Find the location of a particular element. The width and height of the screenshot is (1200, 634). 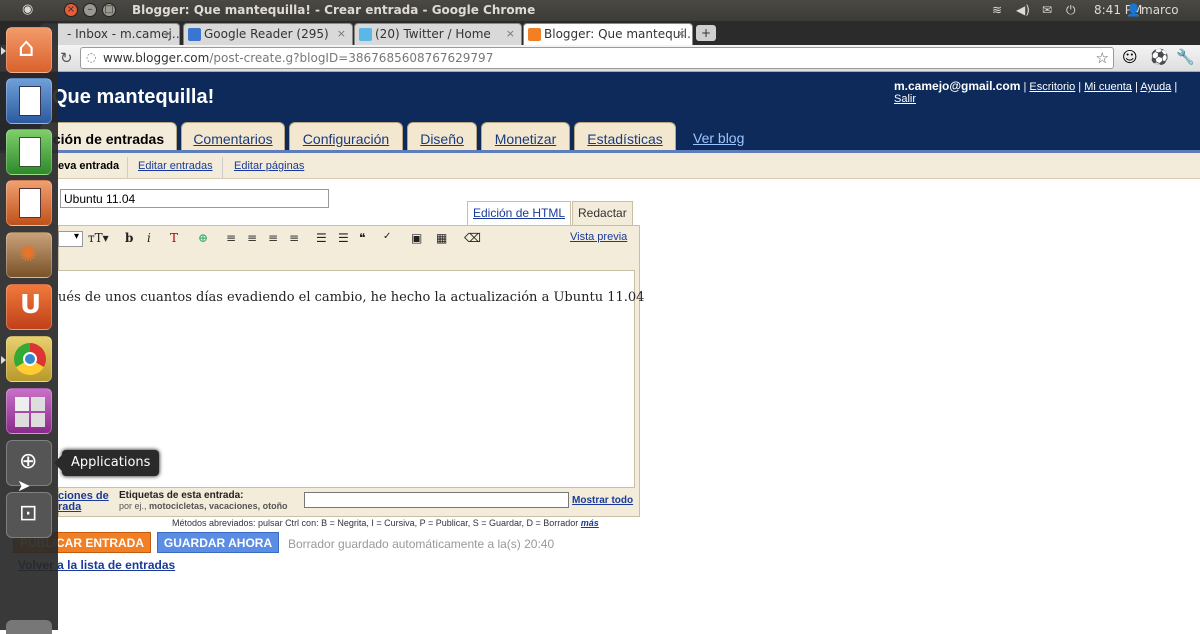

font-select: ▾ is located at coordinates (70, 239).